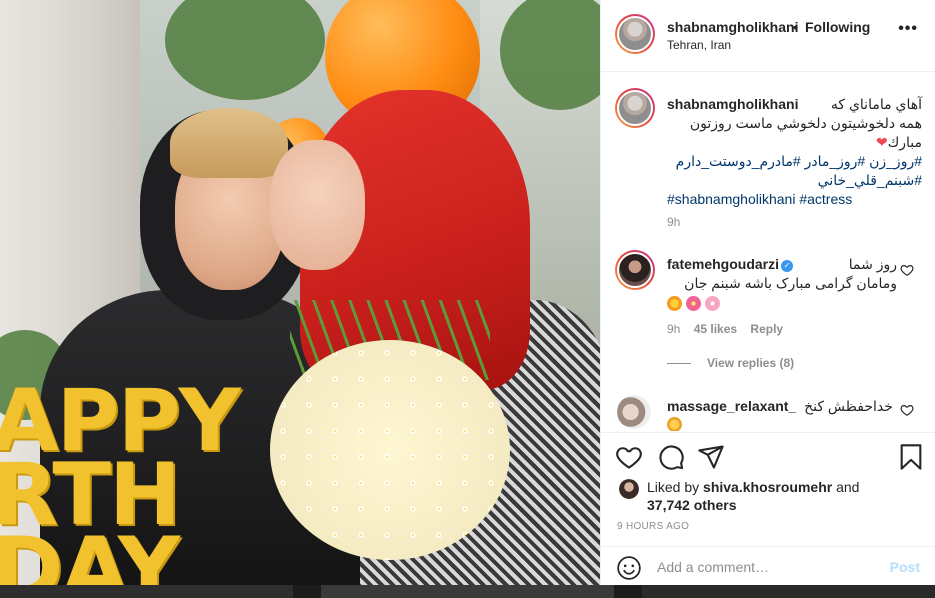  Describe the element at coordinates (671, 457) in the screenshot. I see `comment-icon` at that location.